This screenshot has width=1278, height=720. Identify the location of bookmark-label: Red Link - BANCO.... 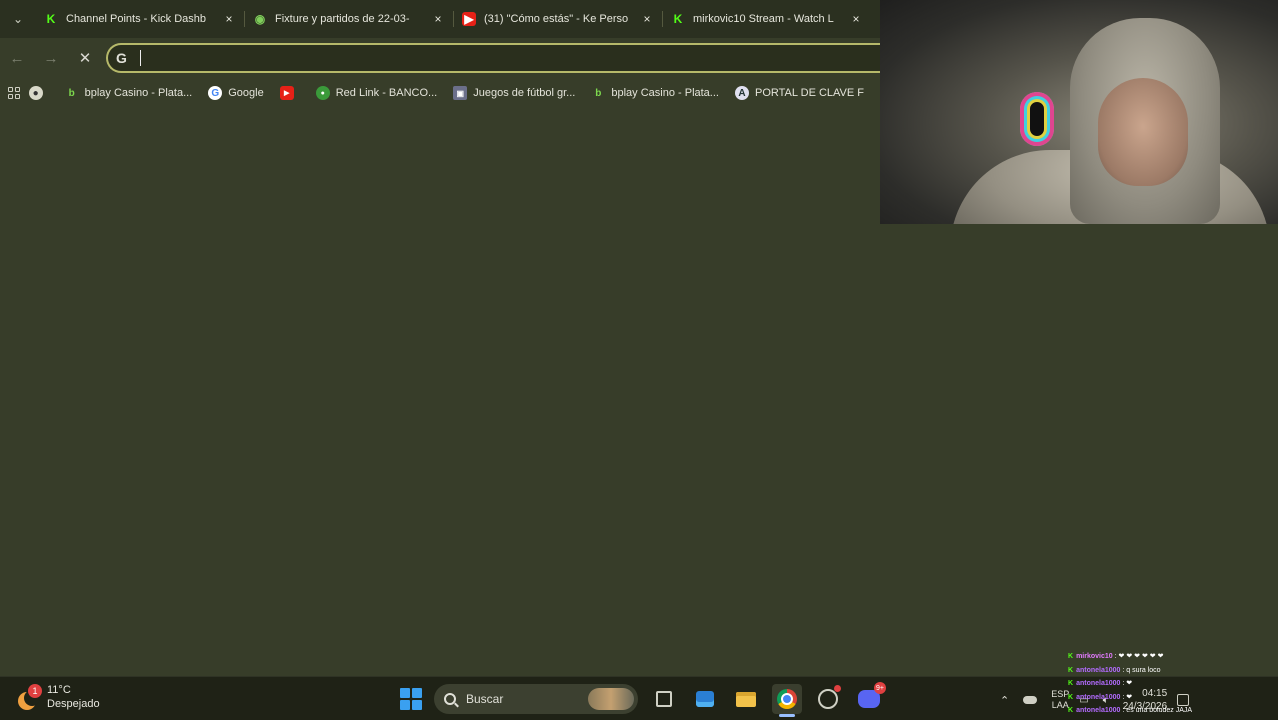
(386, 93).